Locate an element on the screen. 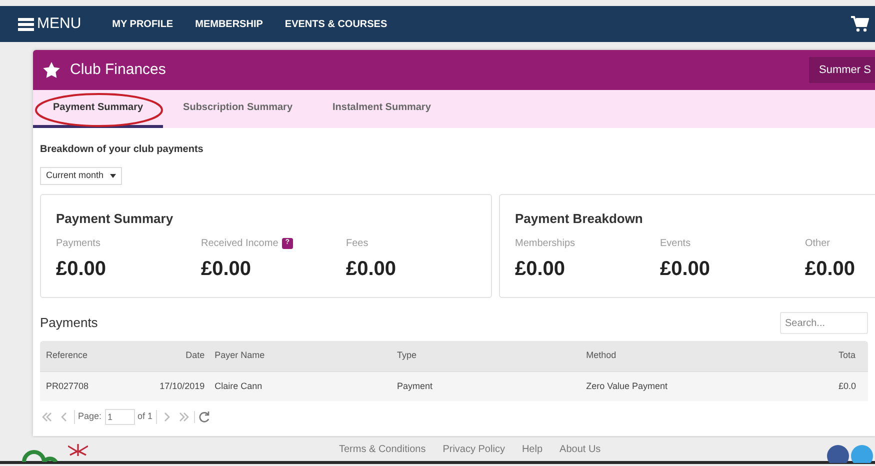 The width and height of the screenshot is (875, 466). menu-icon is located at coordinates (26, 24).